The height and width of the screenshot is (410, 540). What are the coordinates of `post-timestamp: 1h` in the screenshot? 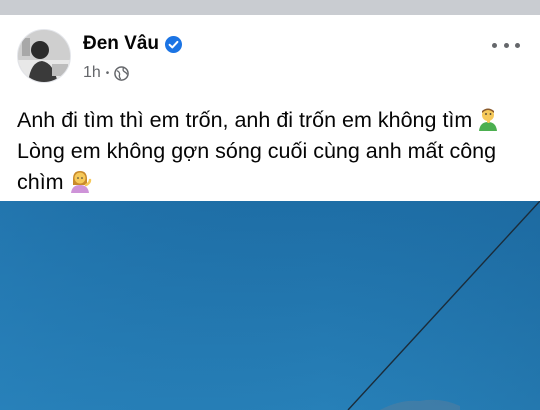 It's located at (92, 73).